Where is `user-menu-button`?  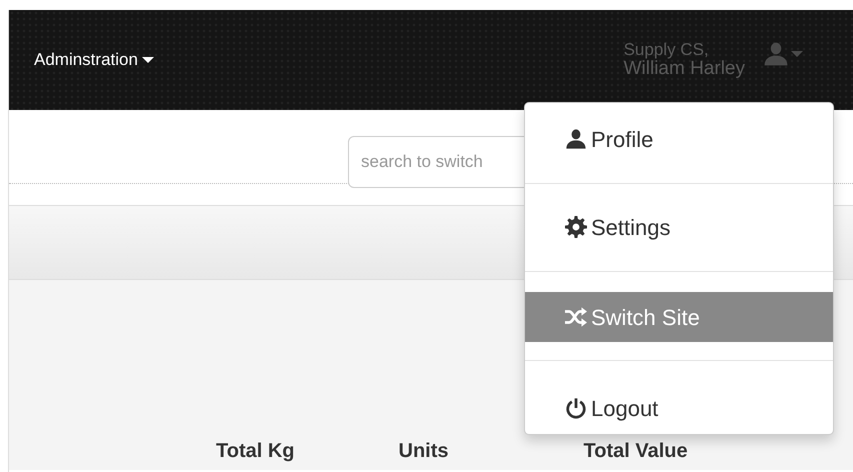 user-menu-button is located at coordinates (783, 54).